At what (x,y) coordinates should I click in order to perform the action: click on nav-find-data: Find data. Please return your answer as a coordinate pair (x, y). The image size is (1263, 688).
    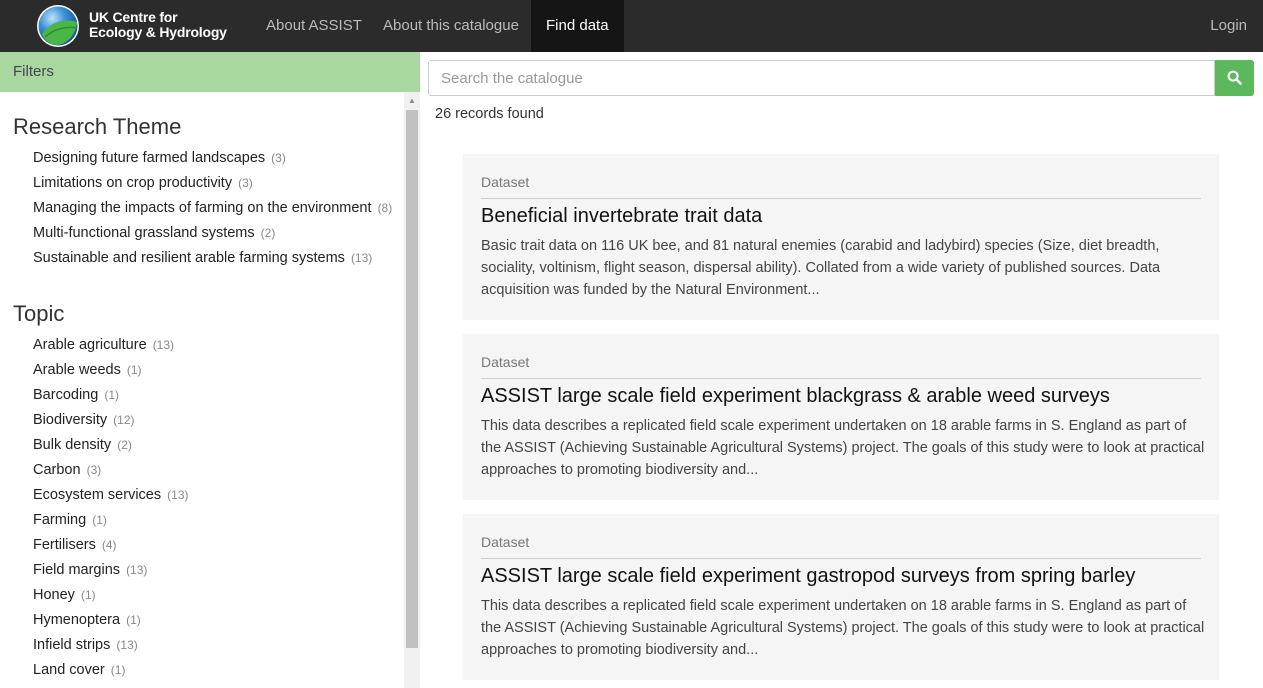
    Looking at the image, I should click on (577, 26).